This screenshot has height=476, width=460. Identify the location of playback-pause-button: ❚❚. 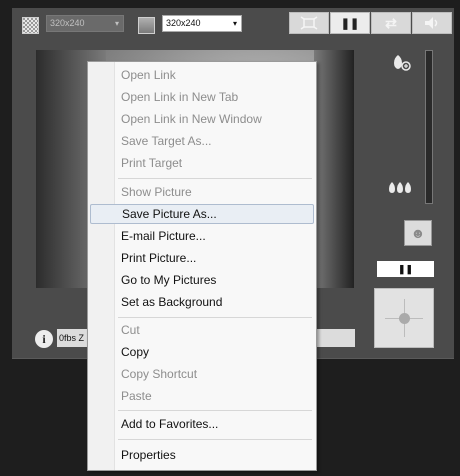
(405, 269).